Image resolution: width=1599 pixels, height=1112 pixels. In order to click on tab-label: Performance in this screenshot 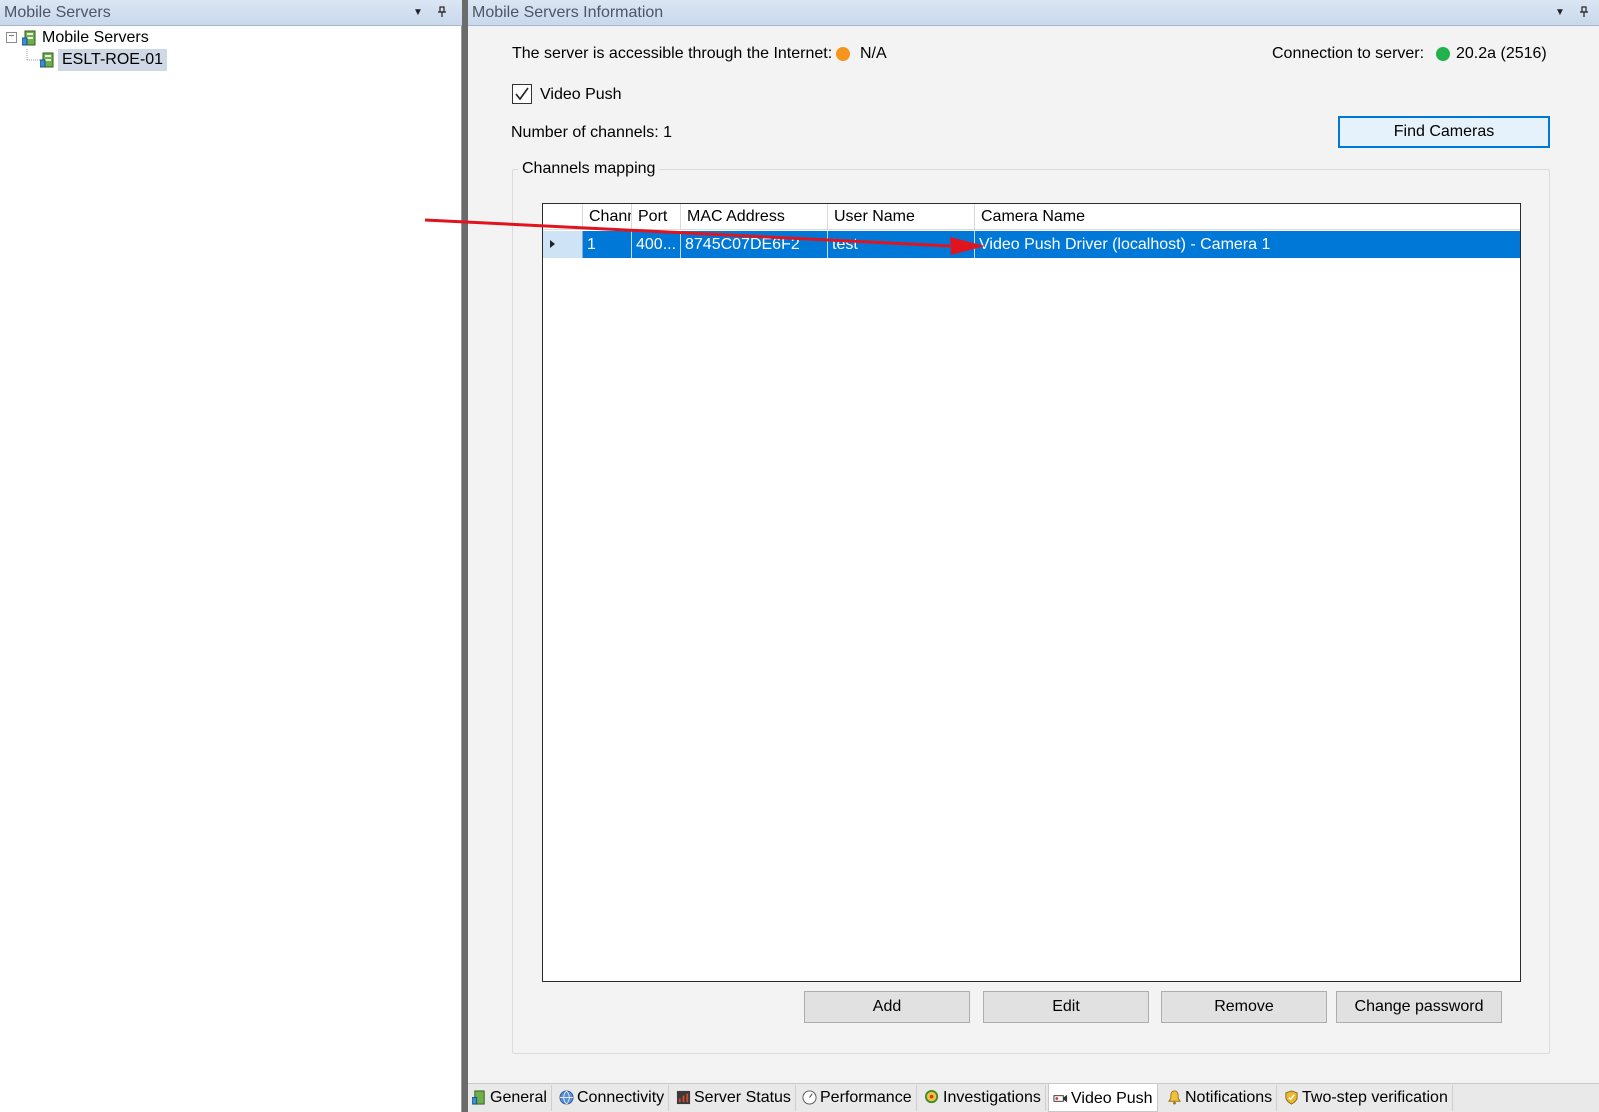, I will do `click(866, 1097)`.